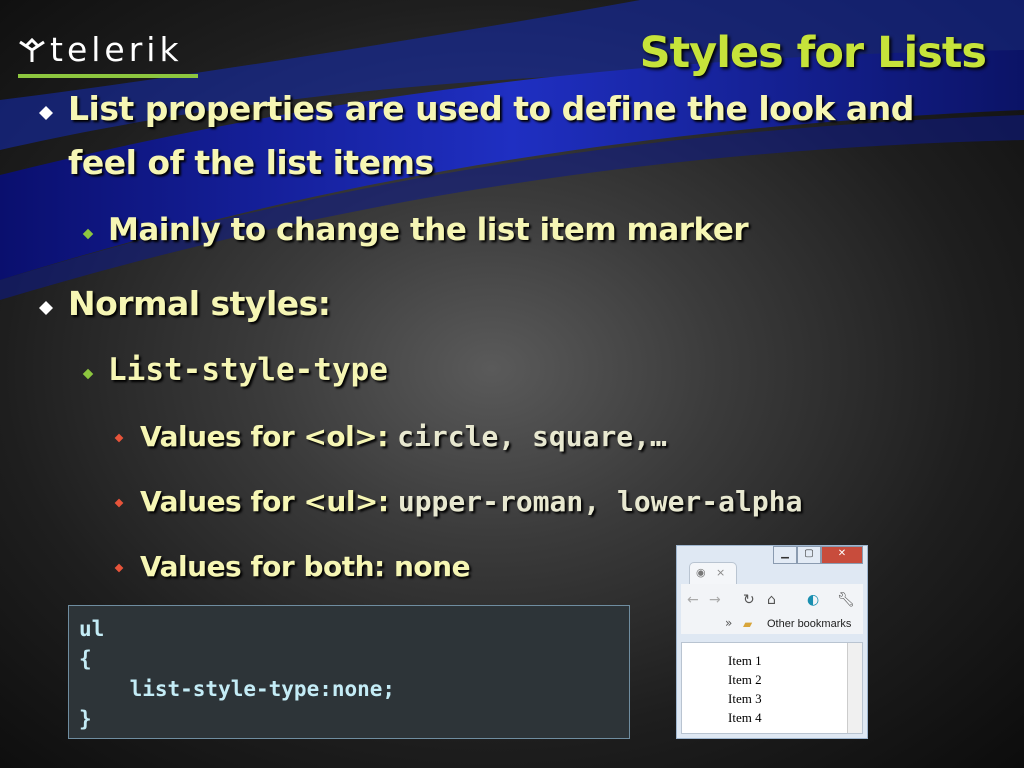  I want to click on values-ul-code: upper-roman, lower-alpha, so click(600, 501).